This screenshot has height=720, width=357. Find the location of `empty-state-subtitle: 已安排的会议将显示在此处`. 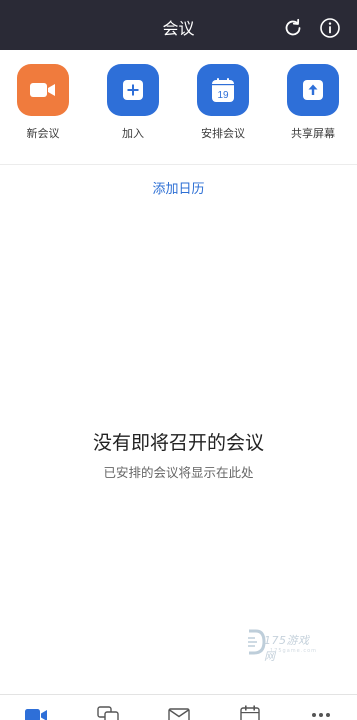

empty-state-subtitle: 已安排的会议将显示在此处 is located at coordinates (178, 472).